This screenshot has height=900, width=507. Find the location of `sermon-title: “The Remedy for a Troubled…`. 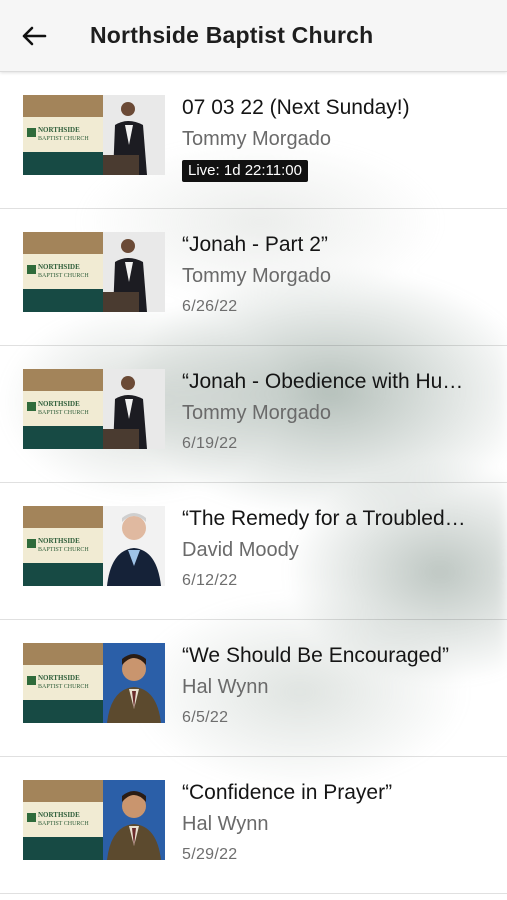

sermon-title: “The Remedy for a Troubled… is located at coordinates (324, 518).